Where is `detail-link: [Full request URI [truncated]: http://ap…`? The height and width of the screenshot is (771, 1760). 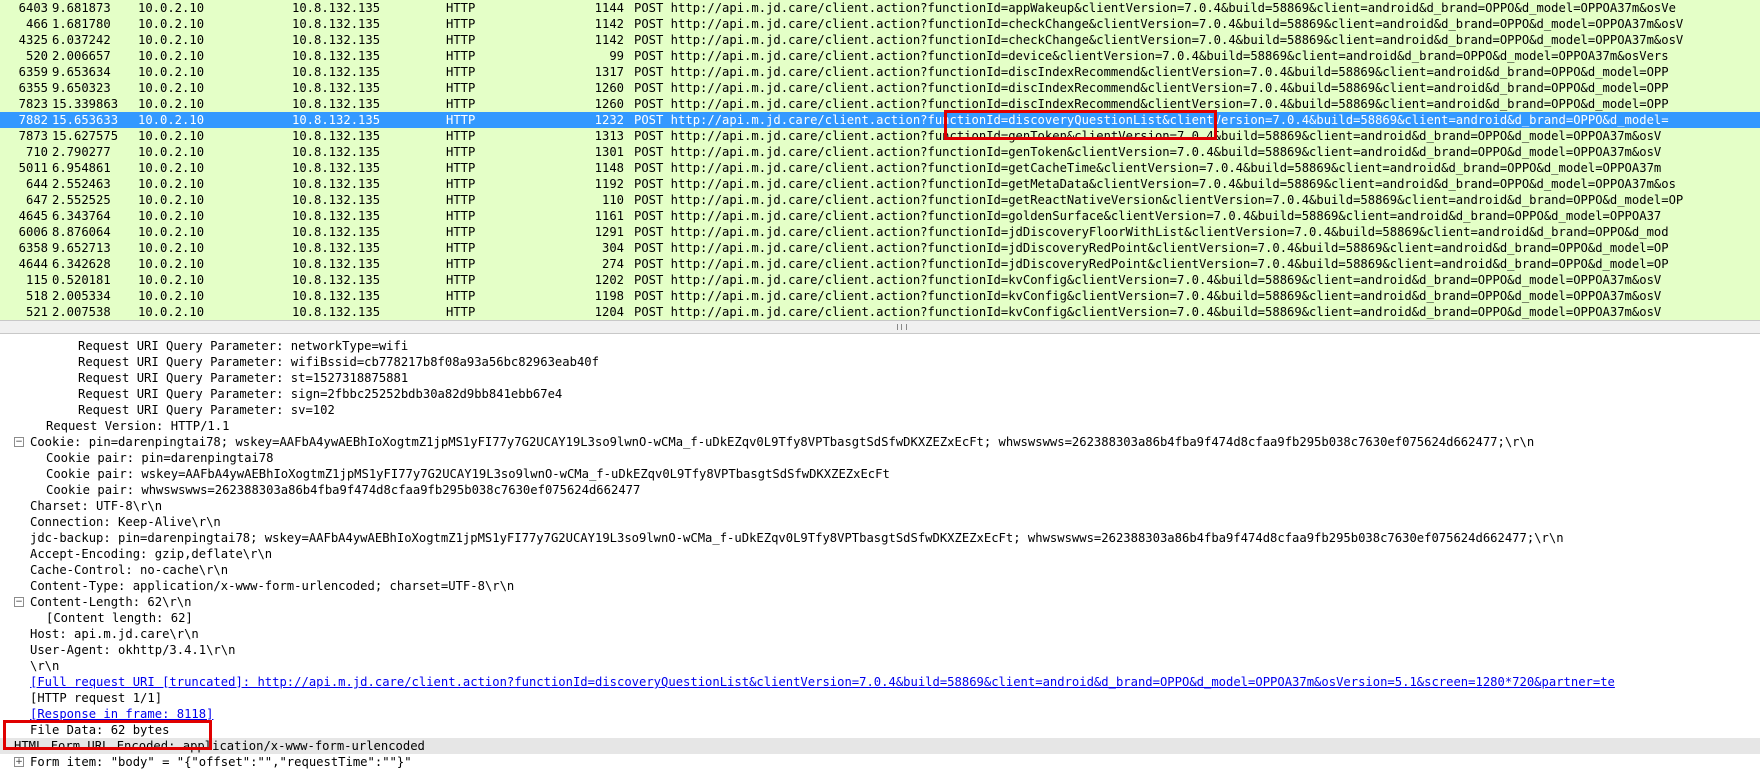
detail-link: [Full request URI [truncated]: http://ap… is located at coordinates (822, 682).